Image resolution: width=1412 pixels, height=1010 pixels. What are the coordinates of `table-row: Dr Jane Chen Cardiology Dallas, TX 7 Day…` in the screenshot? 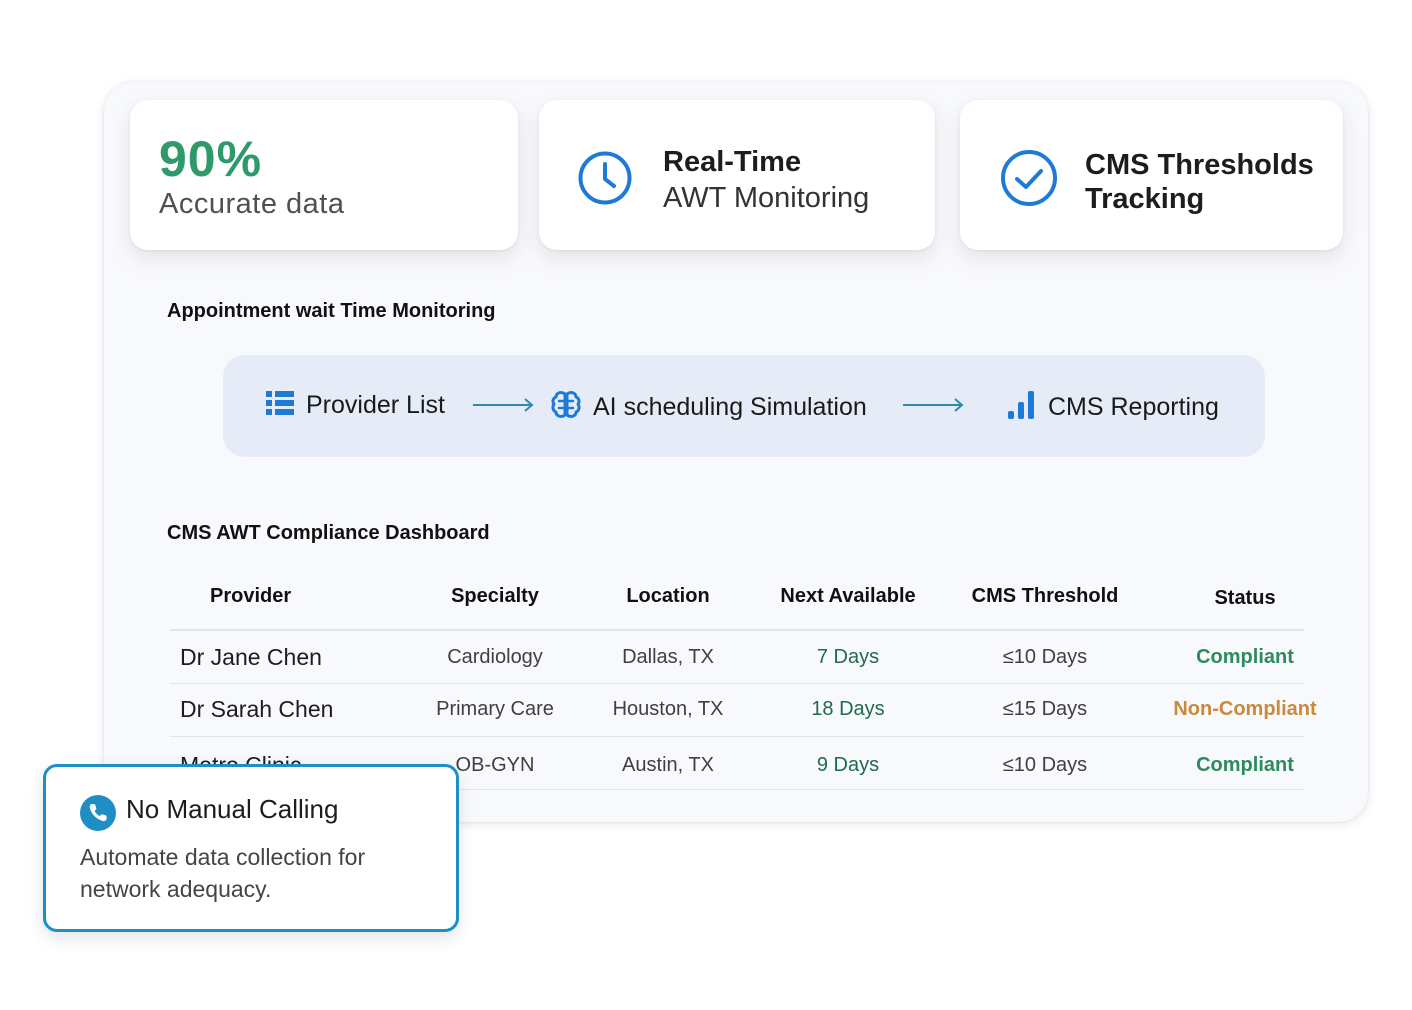 It's located at (737, 657).